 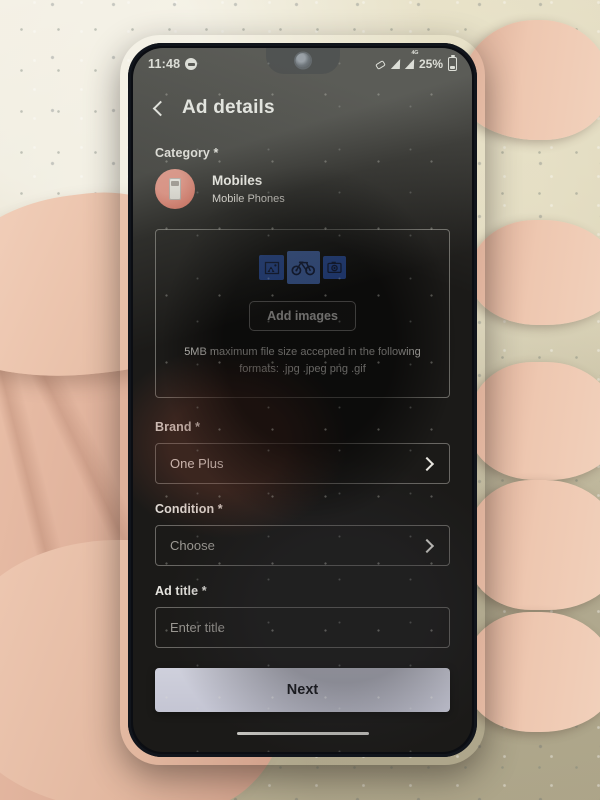 I want to click on display-notch, so click(x=302, y=61).